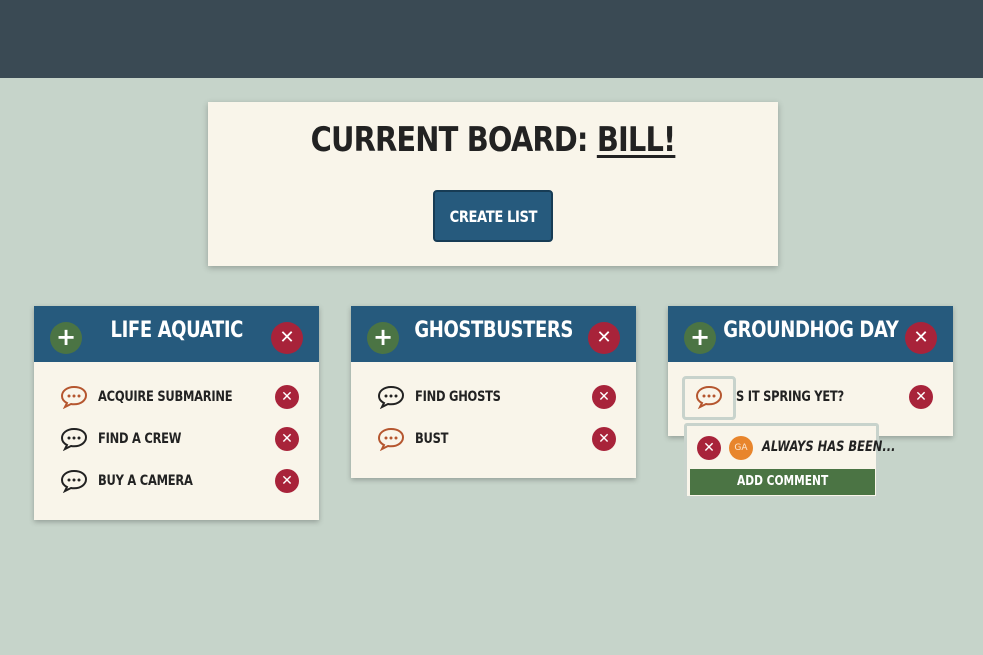 The image size is (983, 655). Describe the element at coordinates (140, 439) in the screenshot. I see `card-label: FIND A CREW` at that location.